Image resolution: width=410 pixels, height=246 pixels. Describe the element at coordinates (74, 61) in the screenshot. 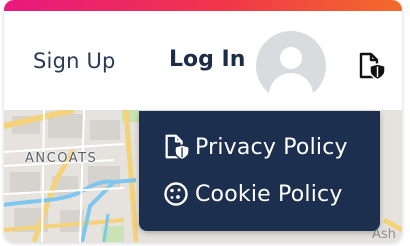

I see `signup-link: Sign Up` at that location.